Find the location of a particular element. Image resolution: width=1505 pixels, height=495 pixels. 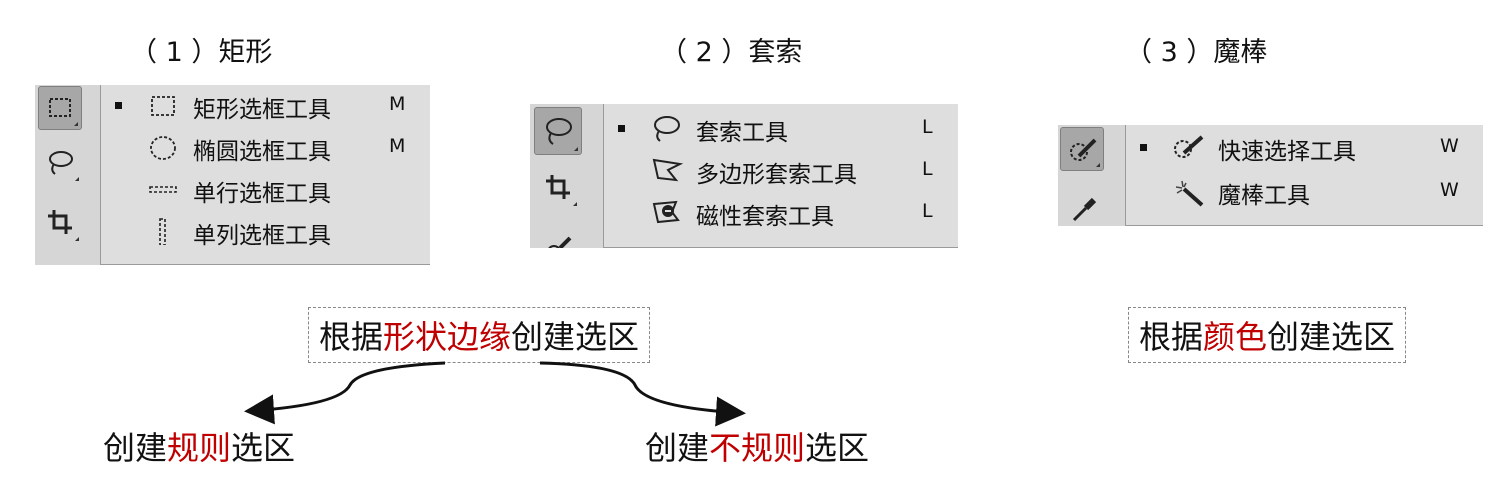

section-title-wand: （ 3 ）魔棒 is located at coordinates (1196, 52).